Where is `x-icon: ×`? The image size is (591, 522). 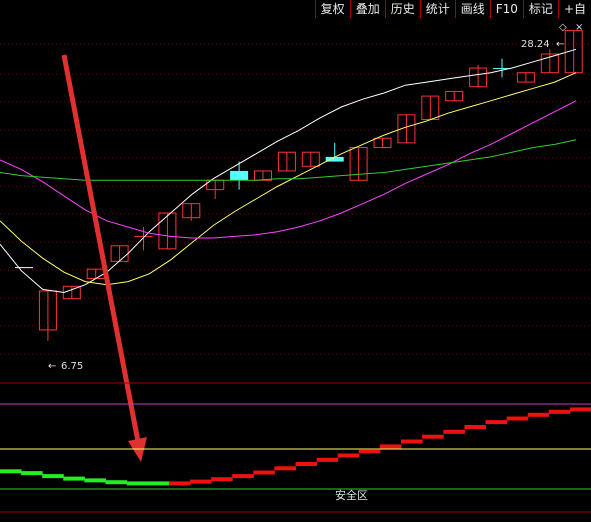
x-icon: × is located at coordinates (579, 27).